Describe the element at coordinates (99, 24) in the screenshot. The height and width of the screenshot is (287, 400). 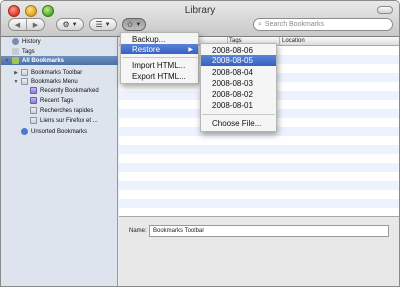
I see `list-view-icon: ☰` at that location.